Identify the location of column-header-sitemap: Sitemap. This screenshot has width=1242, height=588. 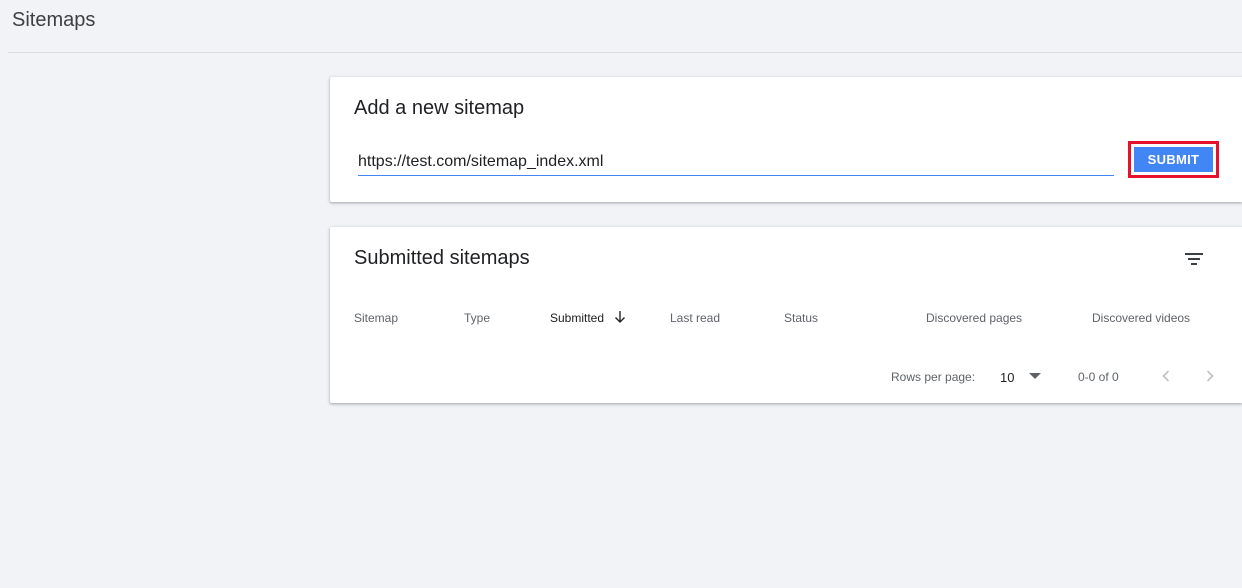
(376, 318).